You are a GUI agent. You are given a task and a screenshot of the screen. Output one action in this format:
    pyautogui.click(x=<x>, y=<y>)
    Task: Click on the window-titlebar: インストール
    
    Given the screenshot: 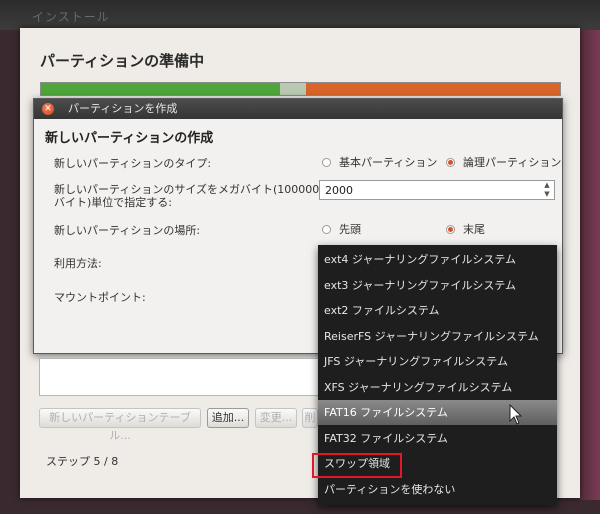 What is the action you would take?
    pyautogui.click(x=300, y=15)
    